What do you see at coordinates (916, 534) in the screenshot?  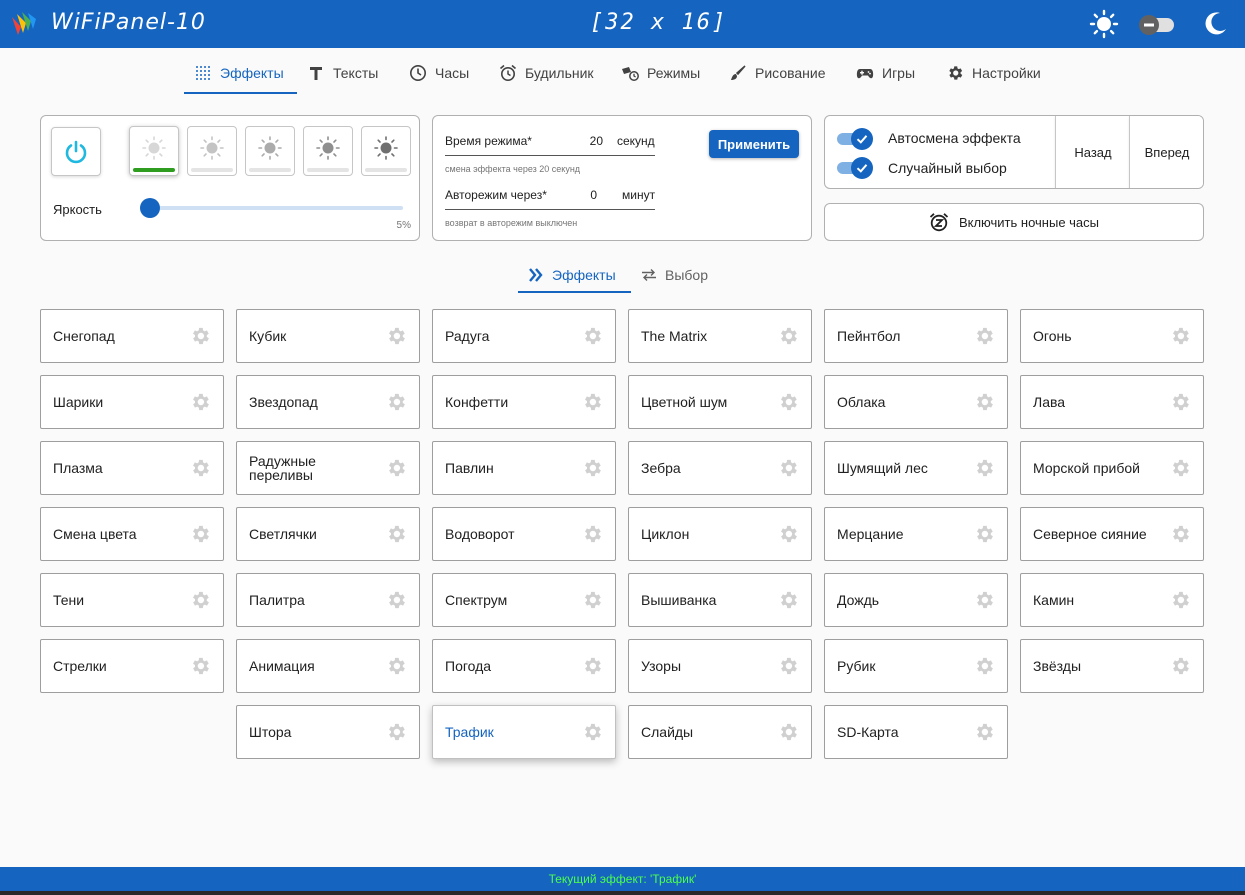 I see `effect-button: Мерцание` at bounding box center [916, 534].